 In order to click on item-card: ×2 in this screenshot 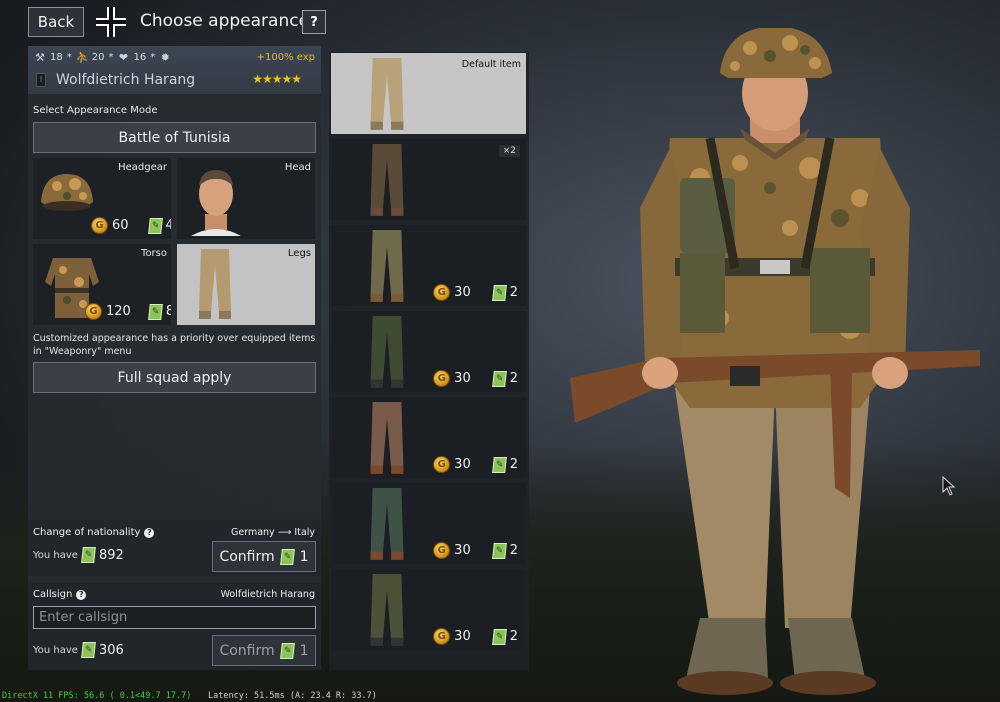, I will do `click(428, 179)`.